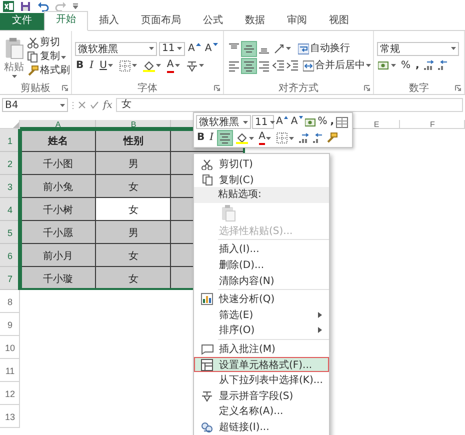 Image resolution: width=465 pixels, height=435 pixels. What do you see at coordinates (58, 255) in the screenshot?
I see `table-cell: 前小月` at bounding box center [58, 255].